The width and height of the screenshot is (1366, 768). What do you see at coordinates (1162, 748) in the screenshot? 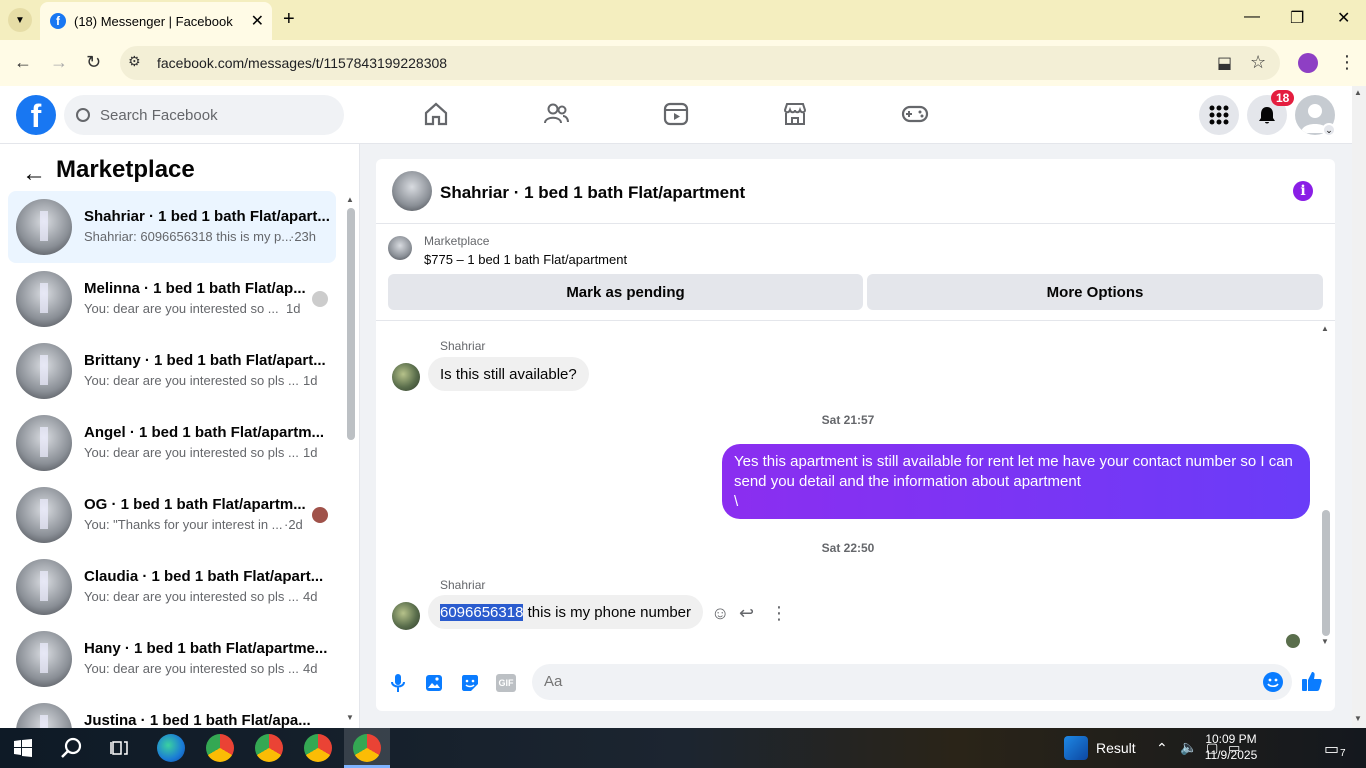
I see `tray-chevron-up-icon: ⌃` at bounding box center [1162, 748].